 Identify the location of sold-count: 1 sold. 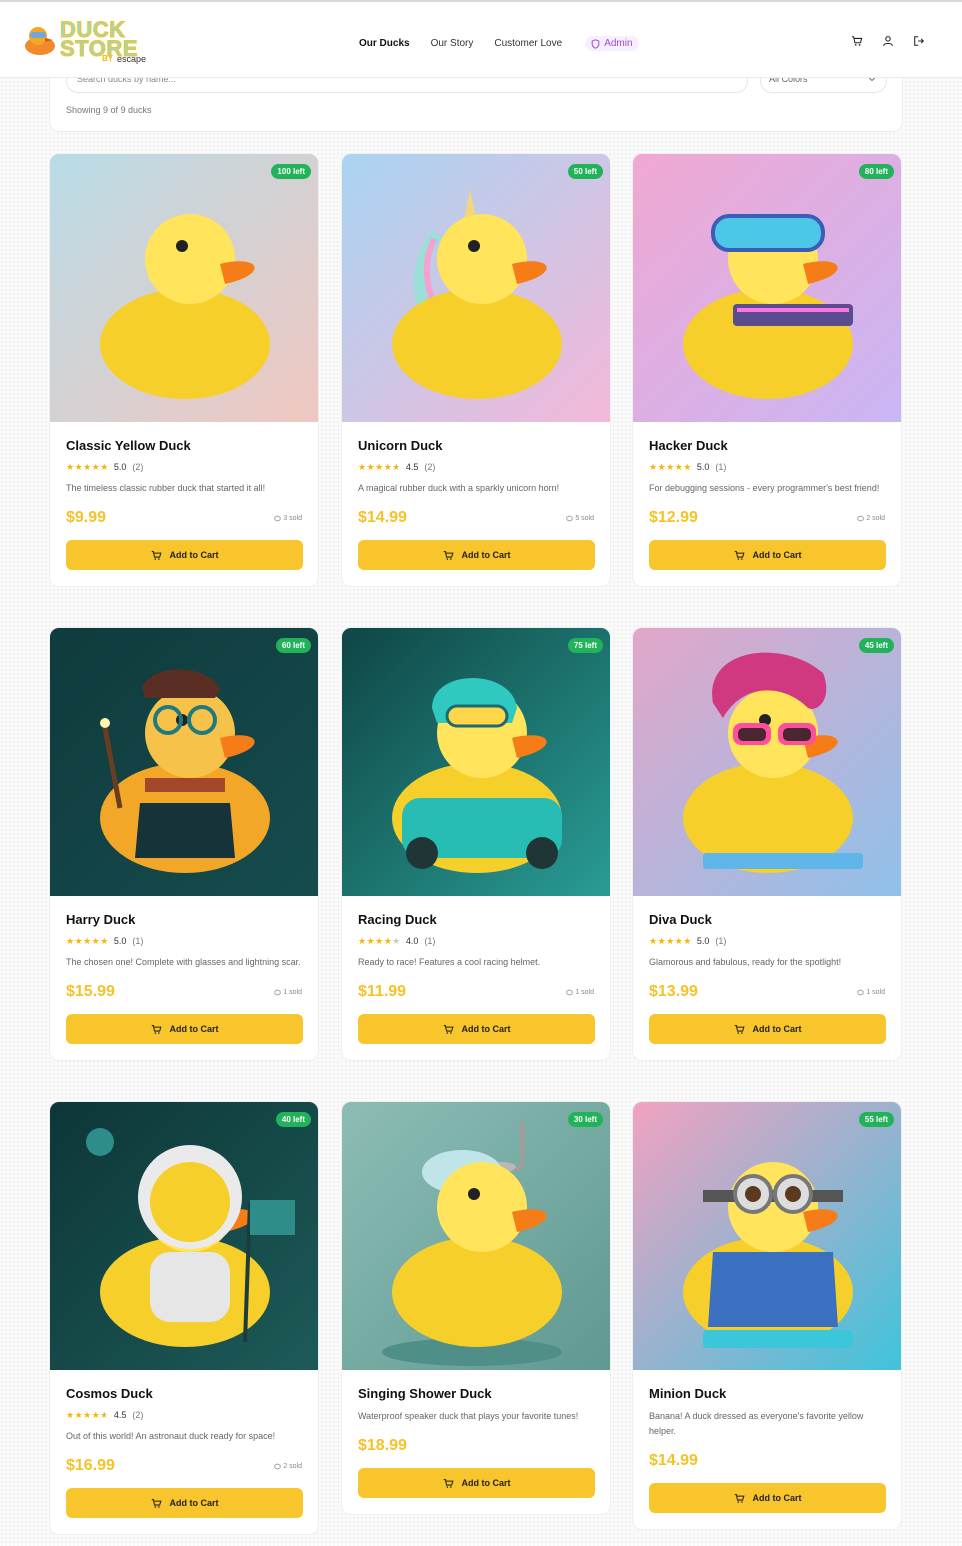
(871, 992).